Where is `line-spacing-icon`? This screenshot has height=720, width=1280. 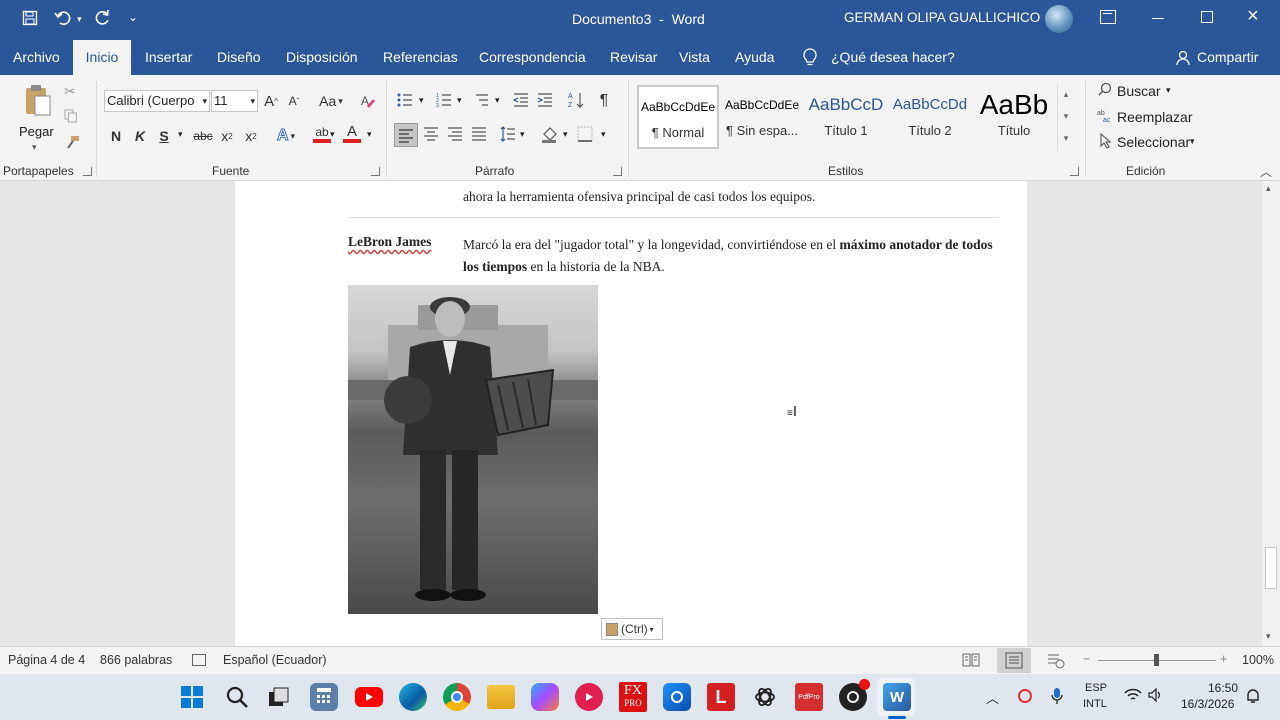
line-spacing-icon is located at coordinates (508, 134).